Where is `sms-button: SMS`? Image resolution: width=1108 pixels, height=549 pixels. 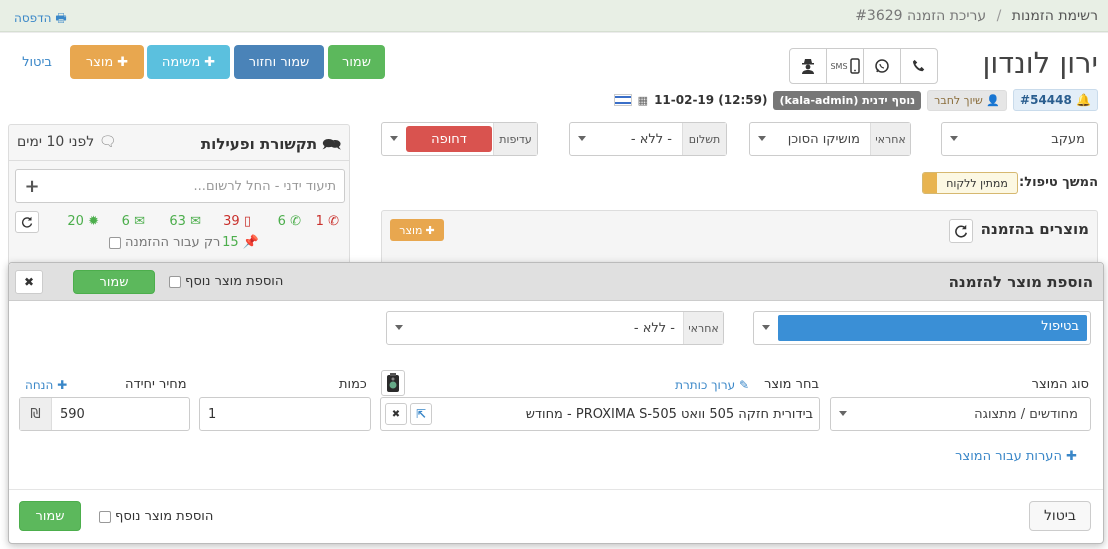 sms-button: SMS is located at coordinates (845, 66).